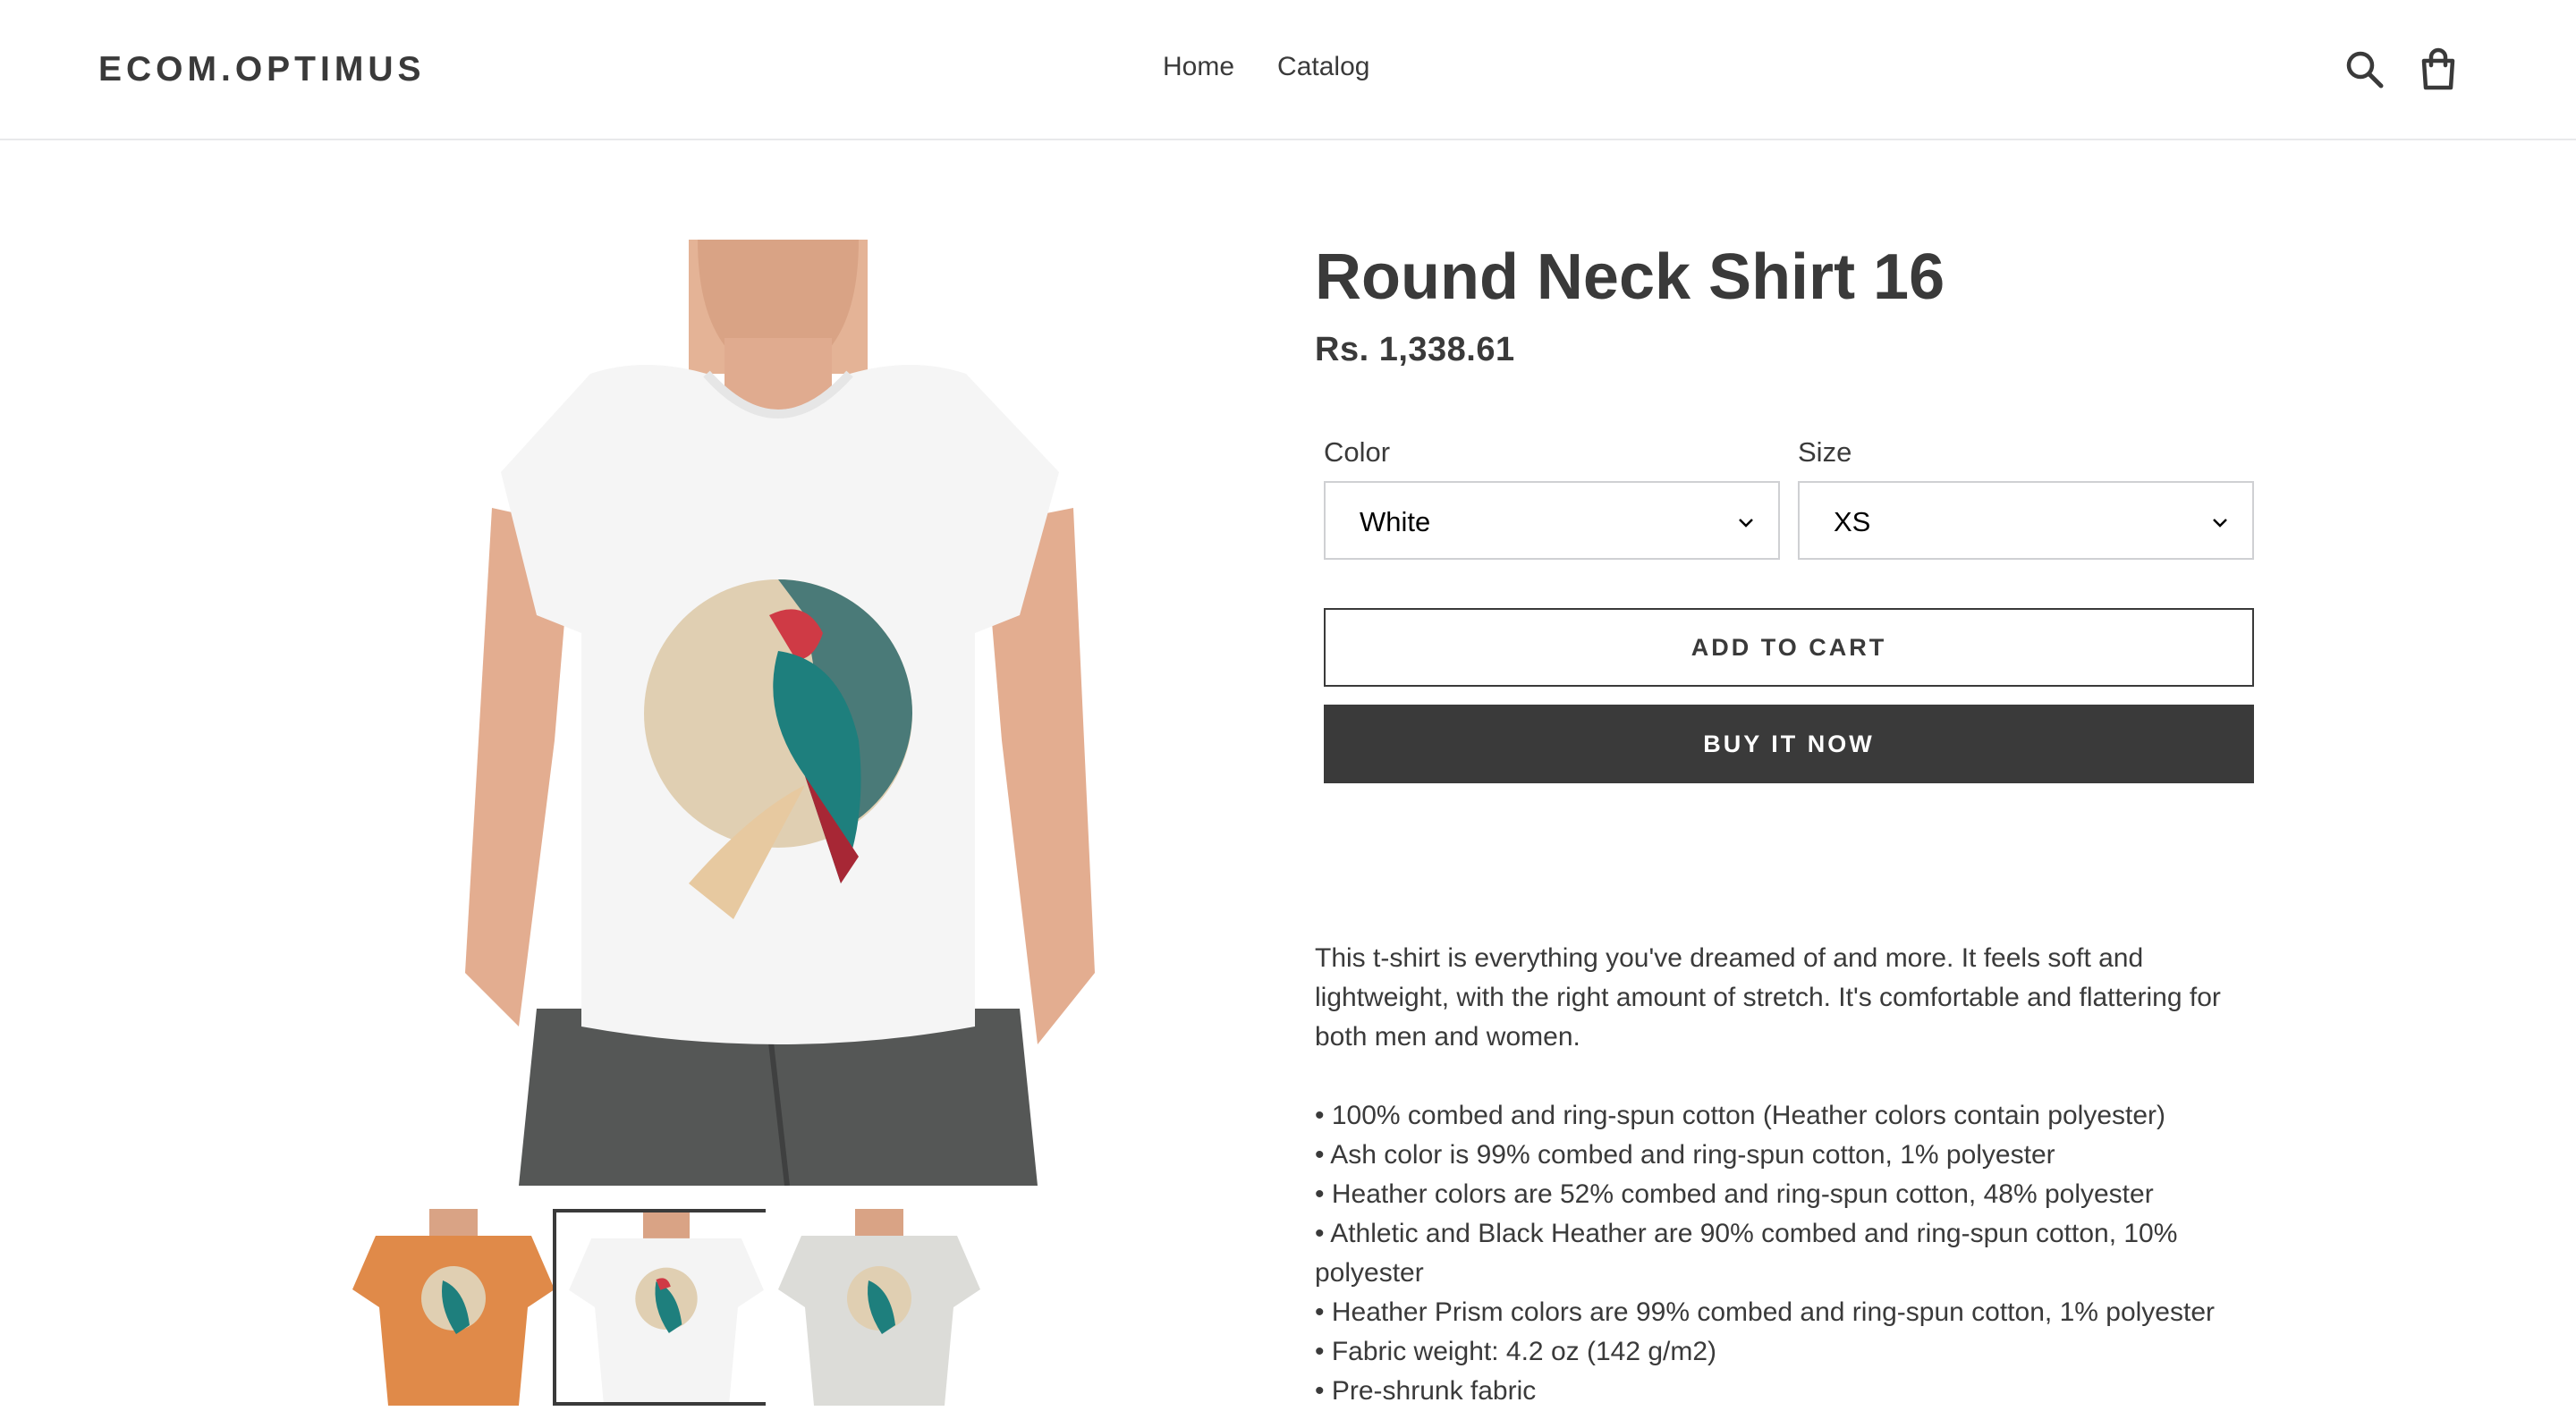 The width and height of the screenshot is (2576, 1411). I want to click on store-logo: ECOM.OPTIMUS, so click(262, 69).